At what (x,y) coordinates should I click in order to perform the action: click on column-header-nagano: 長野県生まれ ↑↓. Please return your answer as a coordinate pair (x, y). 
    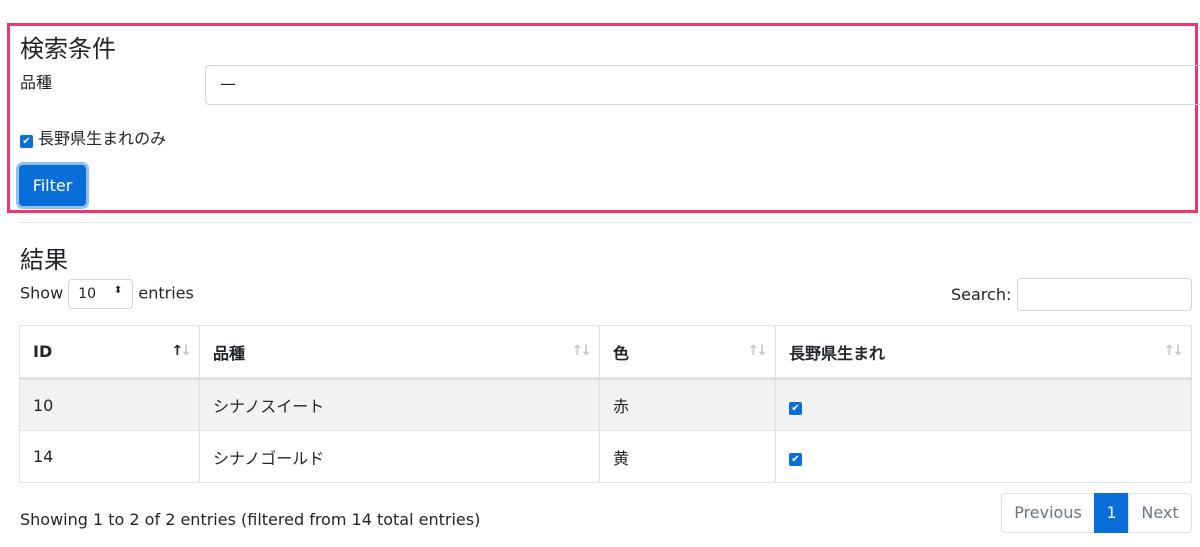
    Looking at the image, I should click on (983, 352).